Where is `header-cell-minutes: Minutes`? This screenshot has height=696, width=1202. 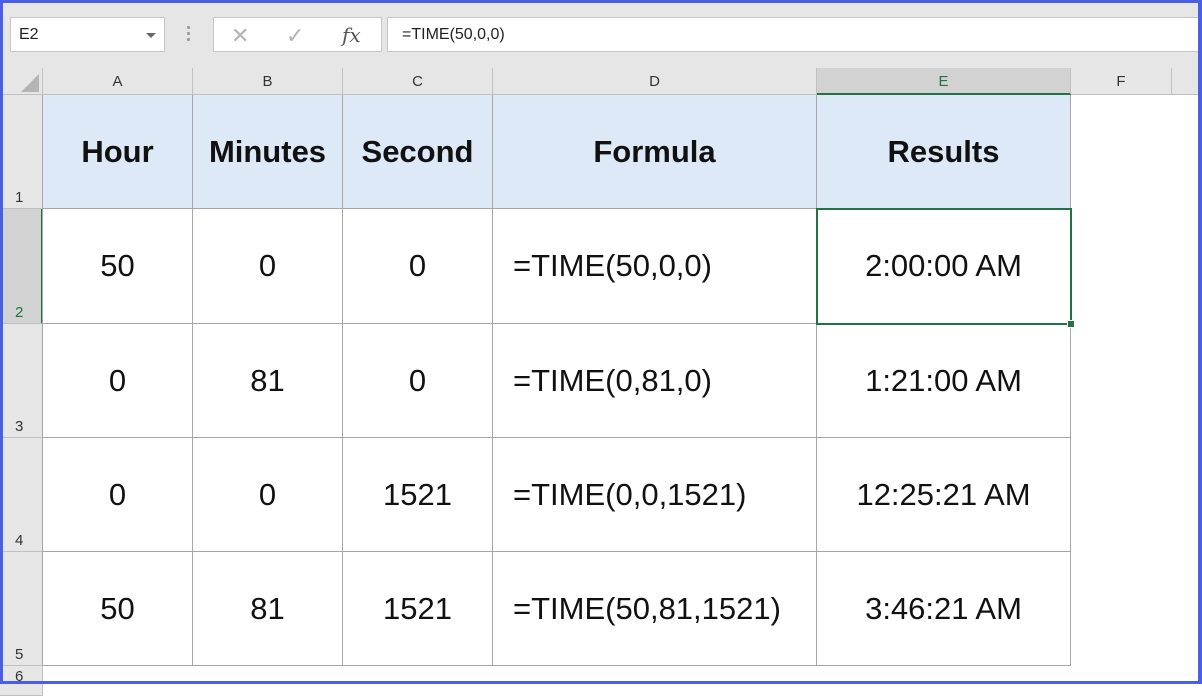
header-cell-minutes: Minutes is located at coordinates (268, 152).